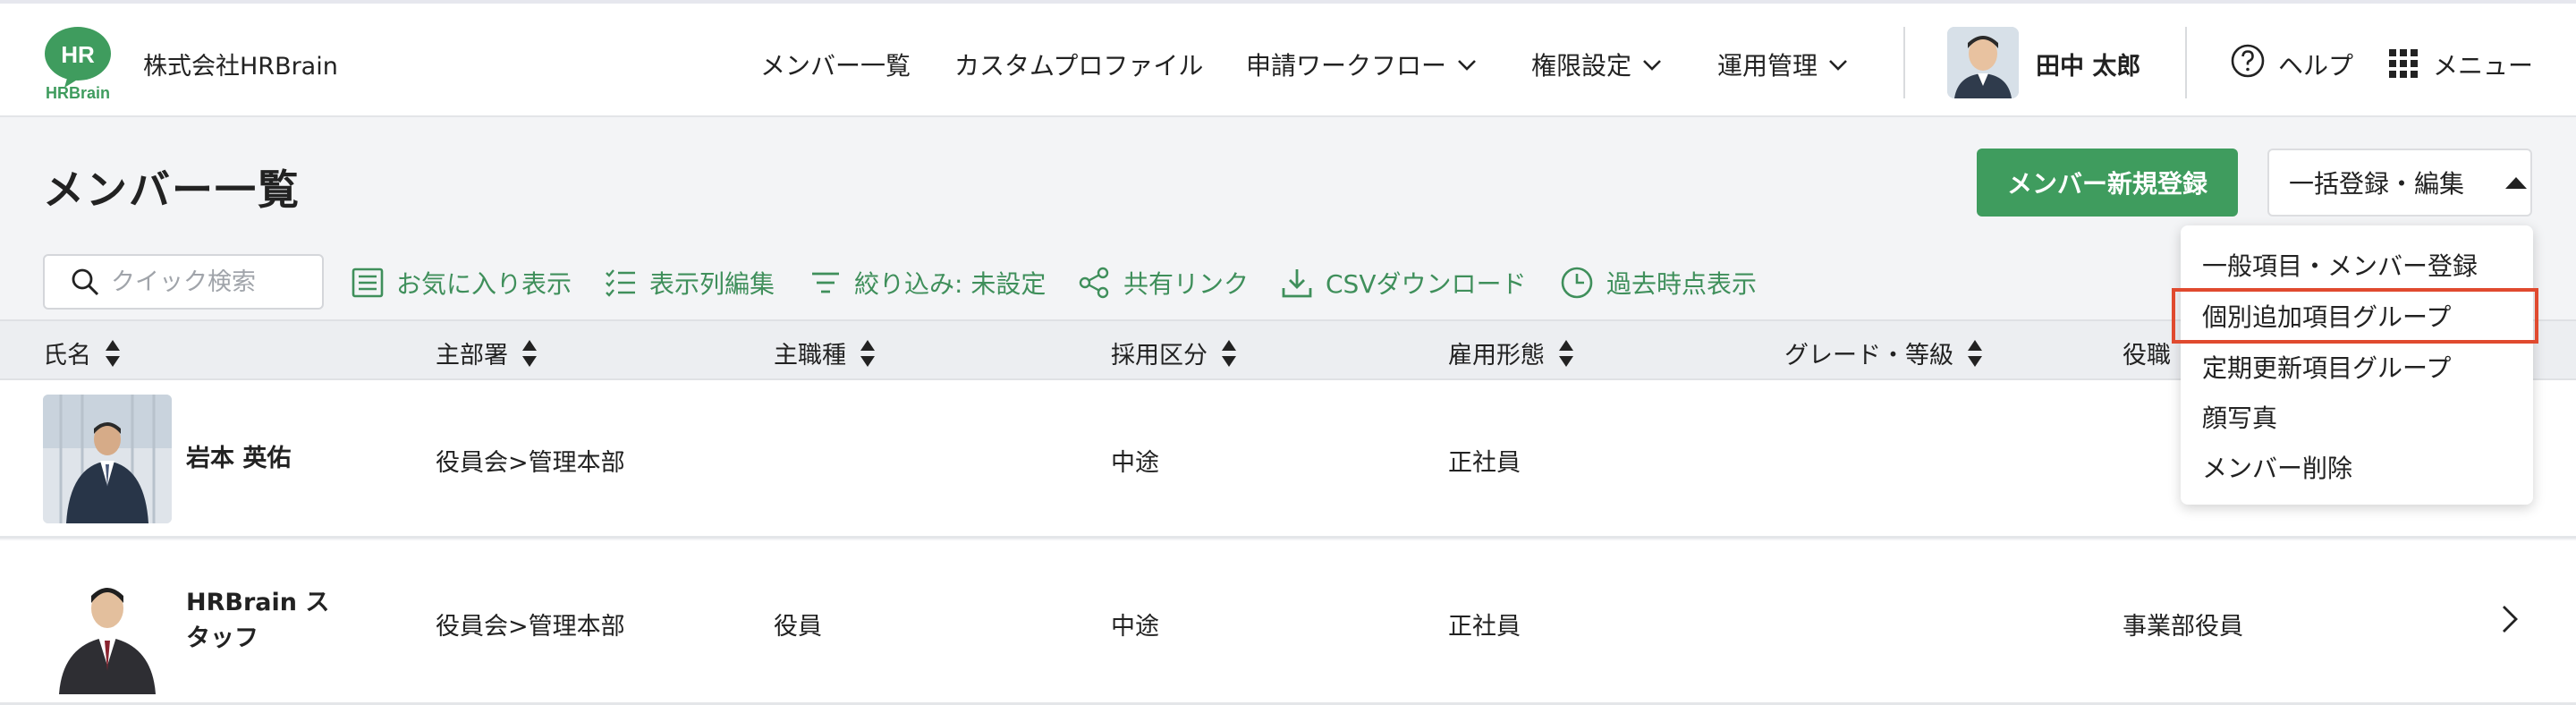  What do you see at coordinates (2088, 64) in the screenshot?
I see `user-name: 田中 太郎` at bounding box center [2088, 64].